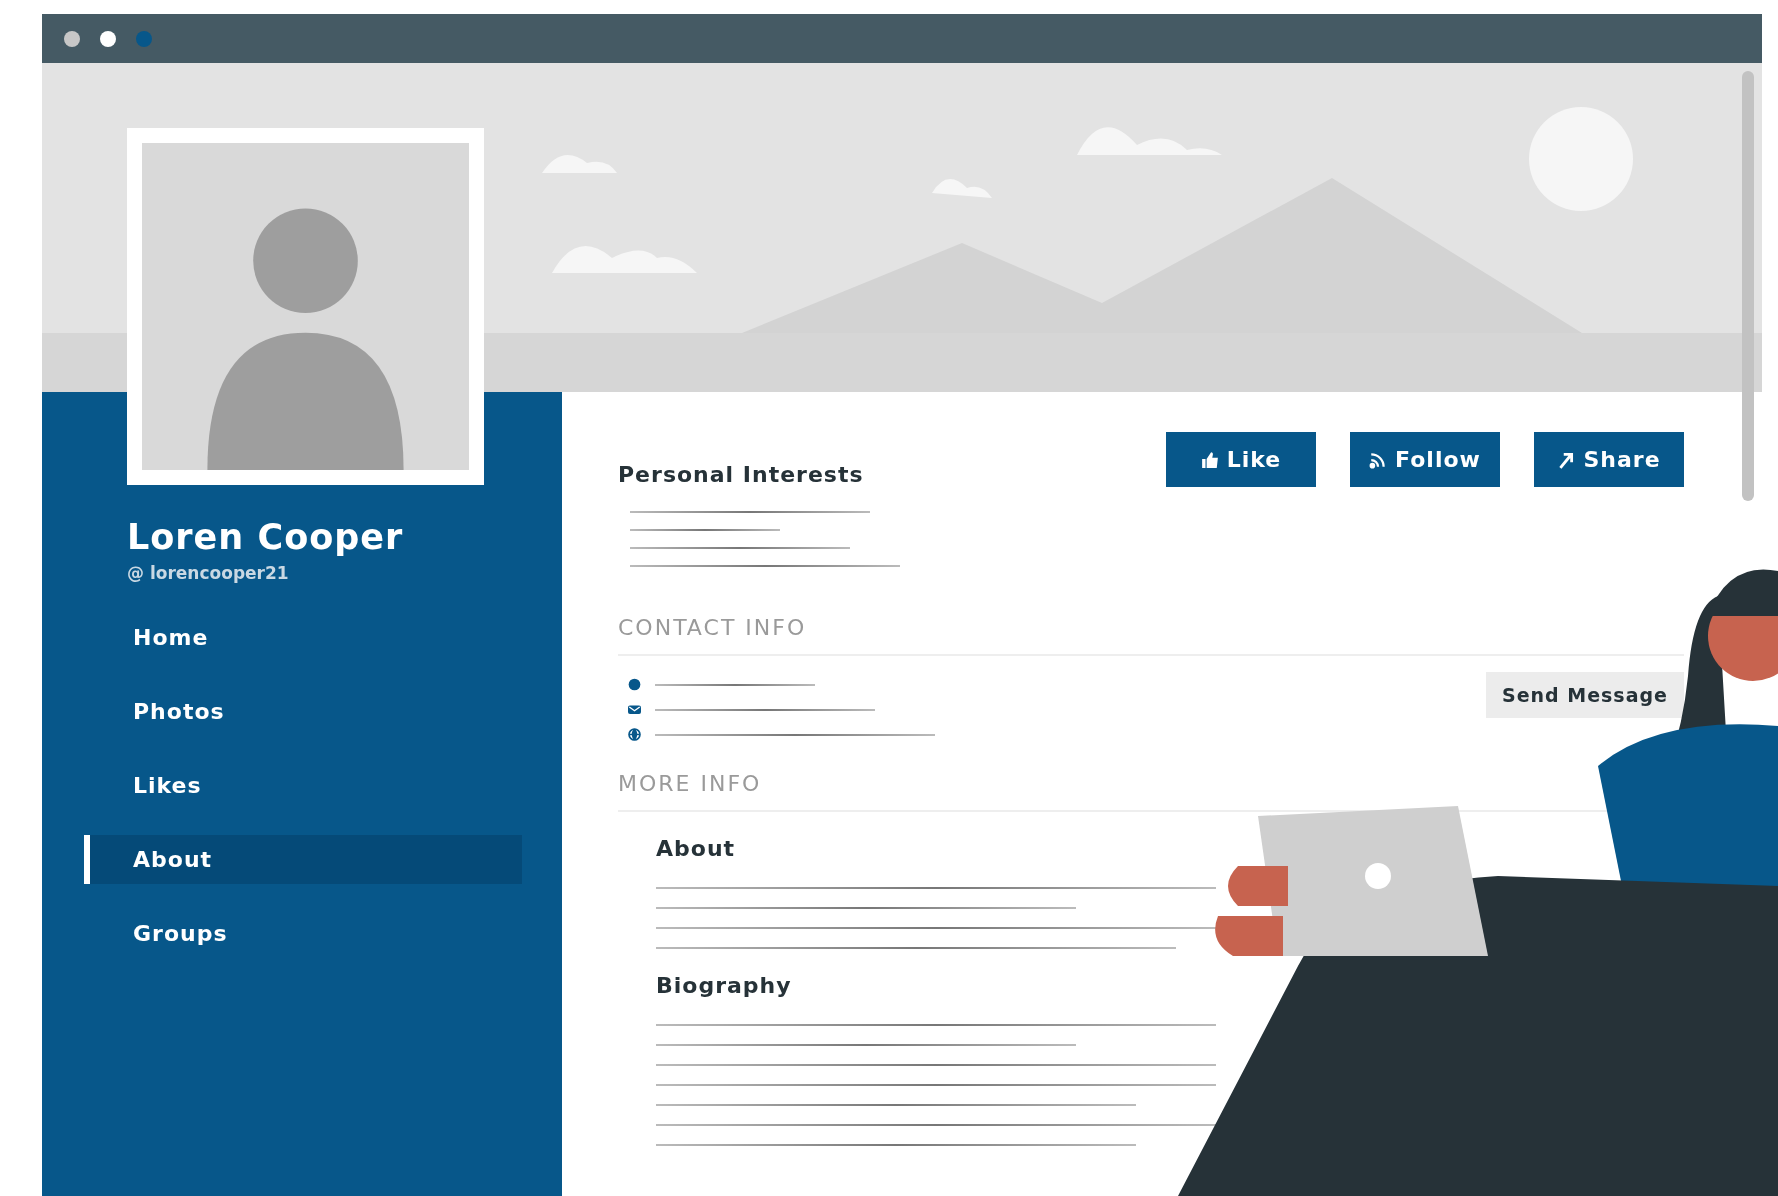  Describe the element at coordinates (1748, 286) in the screenshot. I see `scrollbar` at that location.